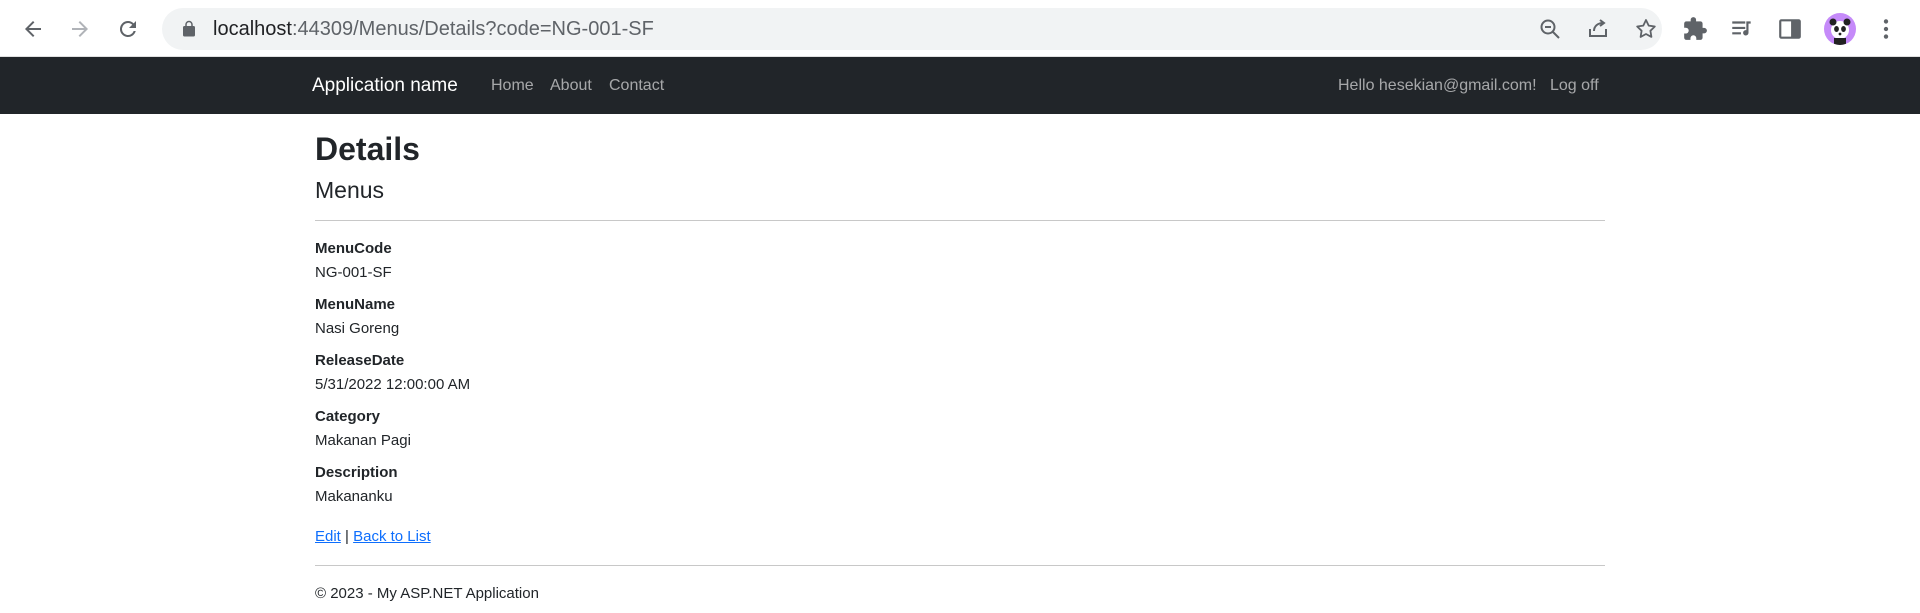 The height and width of the screenshot is (613, 1920). Describe the element at coordinates (393, 384) in the screenshot. I see `field-value-releasedate: 5/31/2022 12:00:00 AM` at that location.